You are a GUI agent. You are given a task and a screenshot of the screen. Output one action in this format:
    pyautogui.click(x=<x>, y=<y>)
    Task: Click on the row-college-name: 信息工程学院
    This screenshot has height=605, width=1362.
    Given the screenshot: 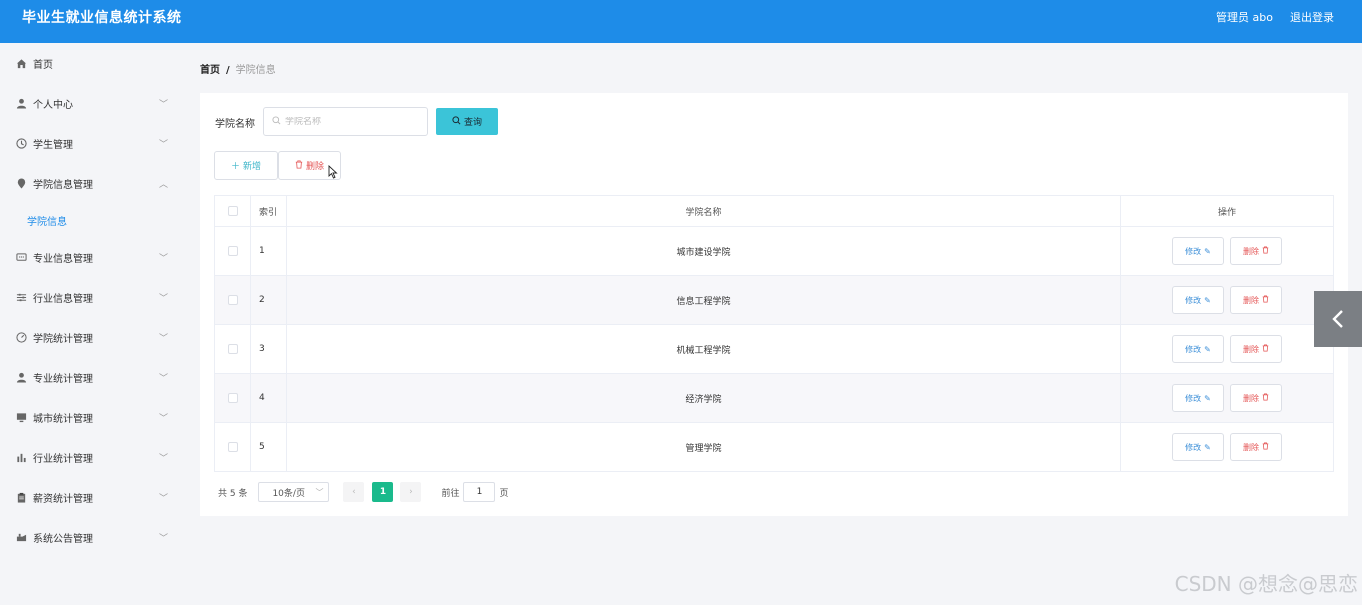 What is the action you would take?
    pyautogui.click(x=704, y=300)
    